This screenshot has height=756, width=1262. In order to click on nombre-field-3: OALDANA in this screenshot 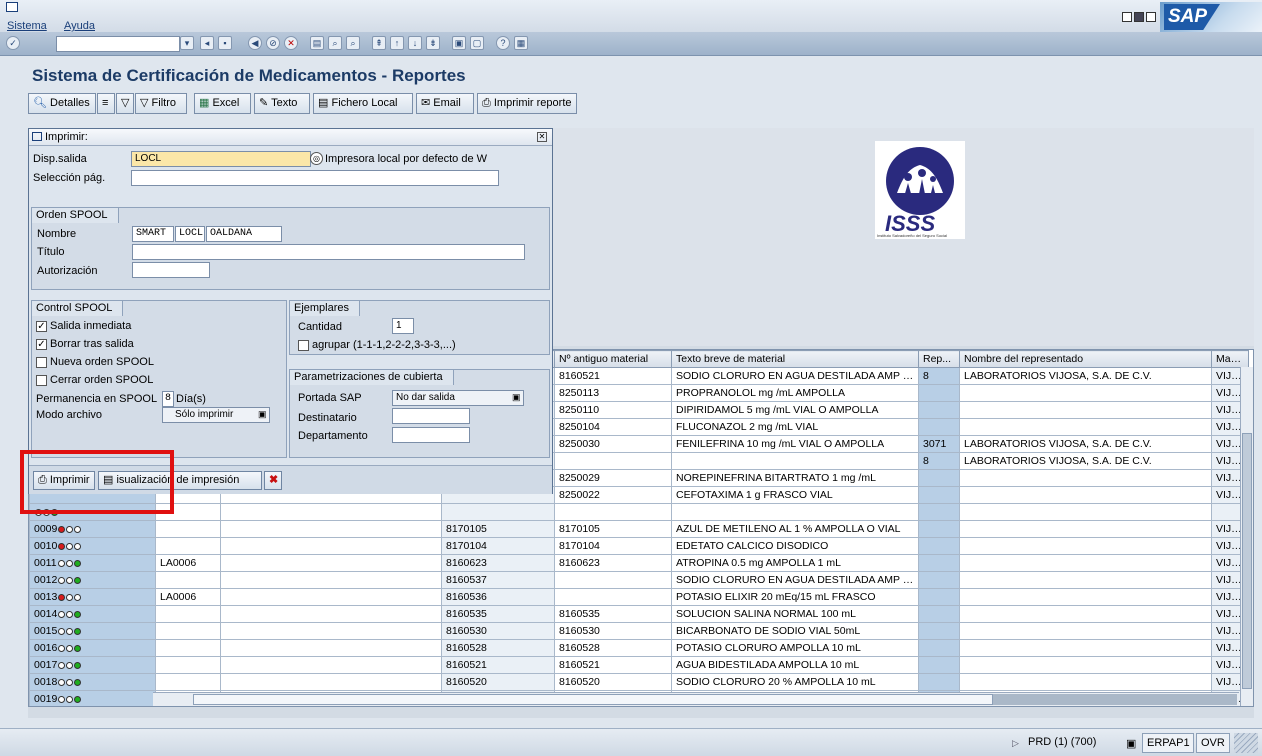, I will do `click(244, 234)`.